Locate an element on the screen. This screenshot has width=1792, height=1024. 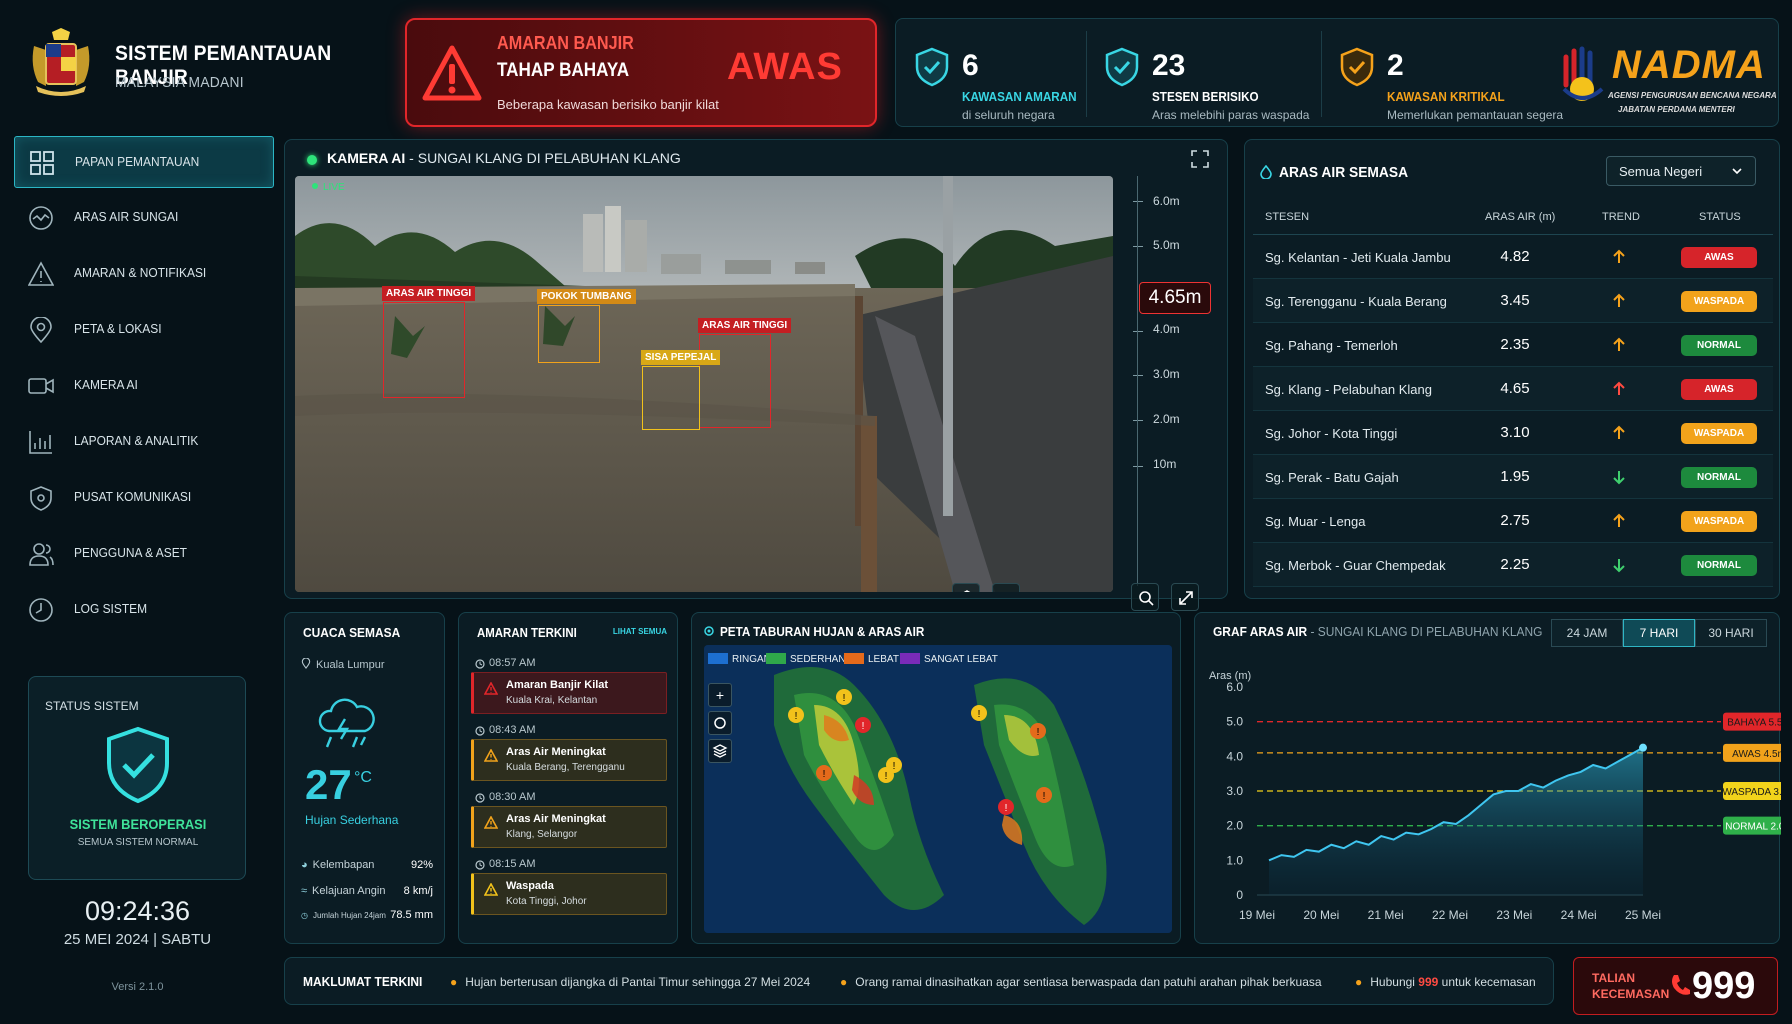
sidebar-item-comms: PUSAT KOMUNIKASI is located at coordinates (144, 498).